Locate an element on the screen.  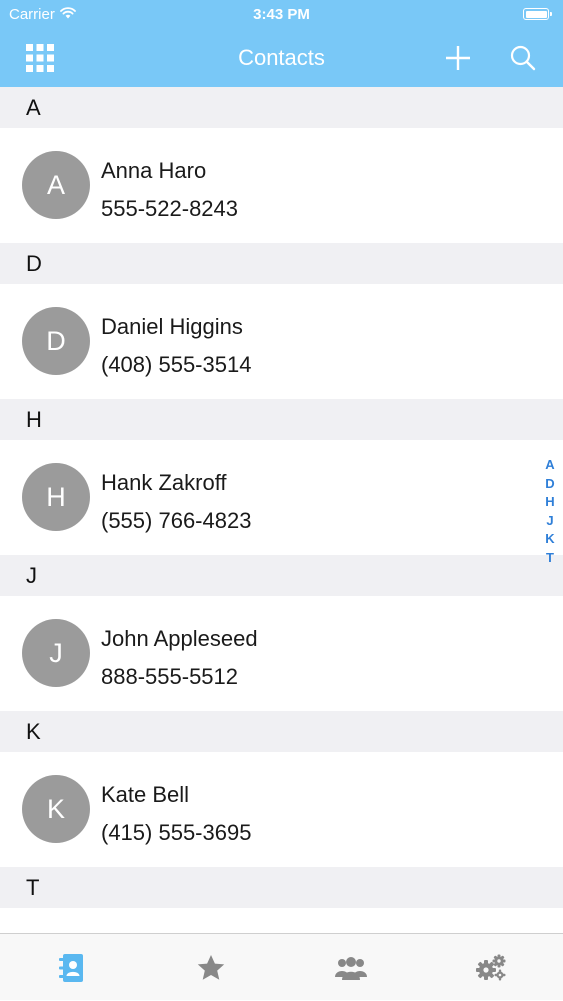
contact-row: K Kate Bell (415) 555-3695 is located at coordinates (281, 809).